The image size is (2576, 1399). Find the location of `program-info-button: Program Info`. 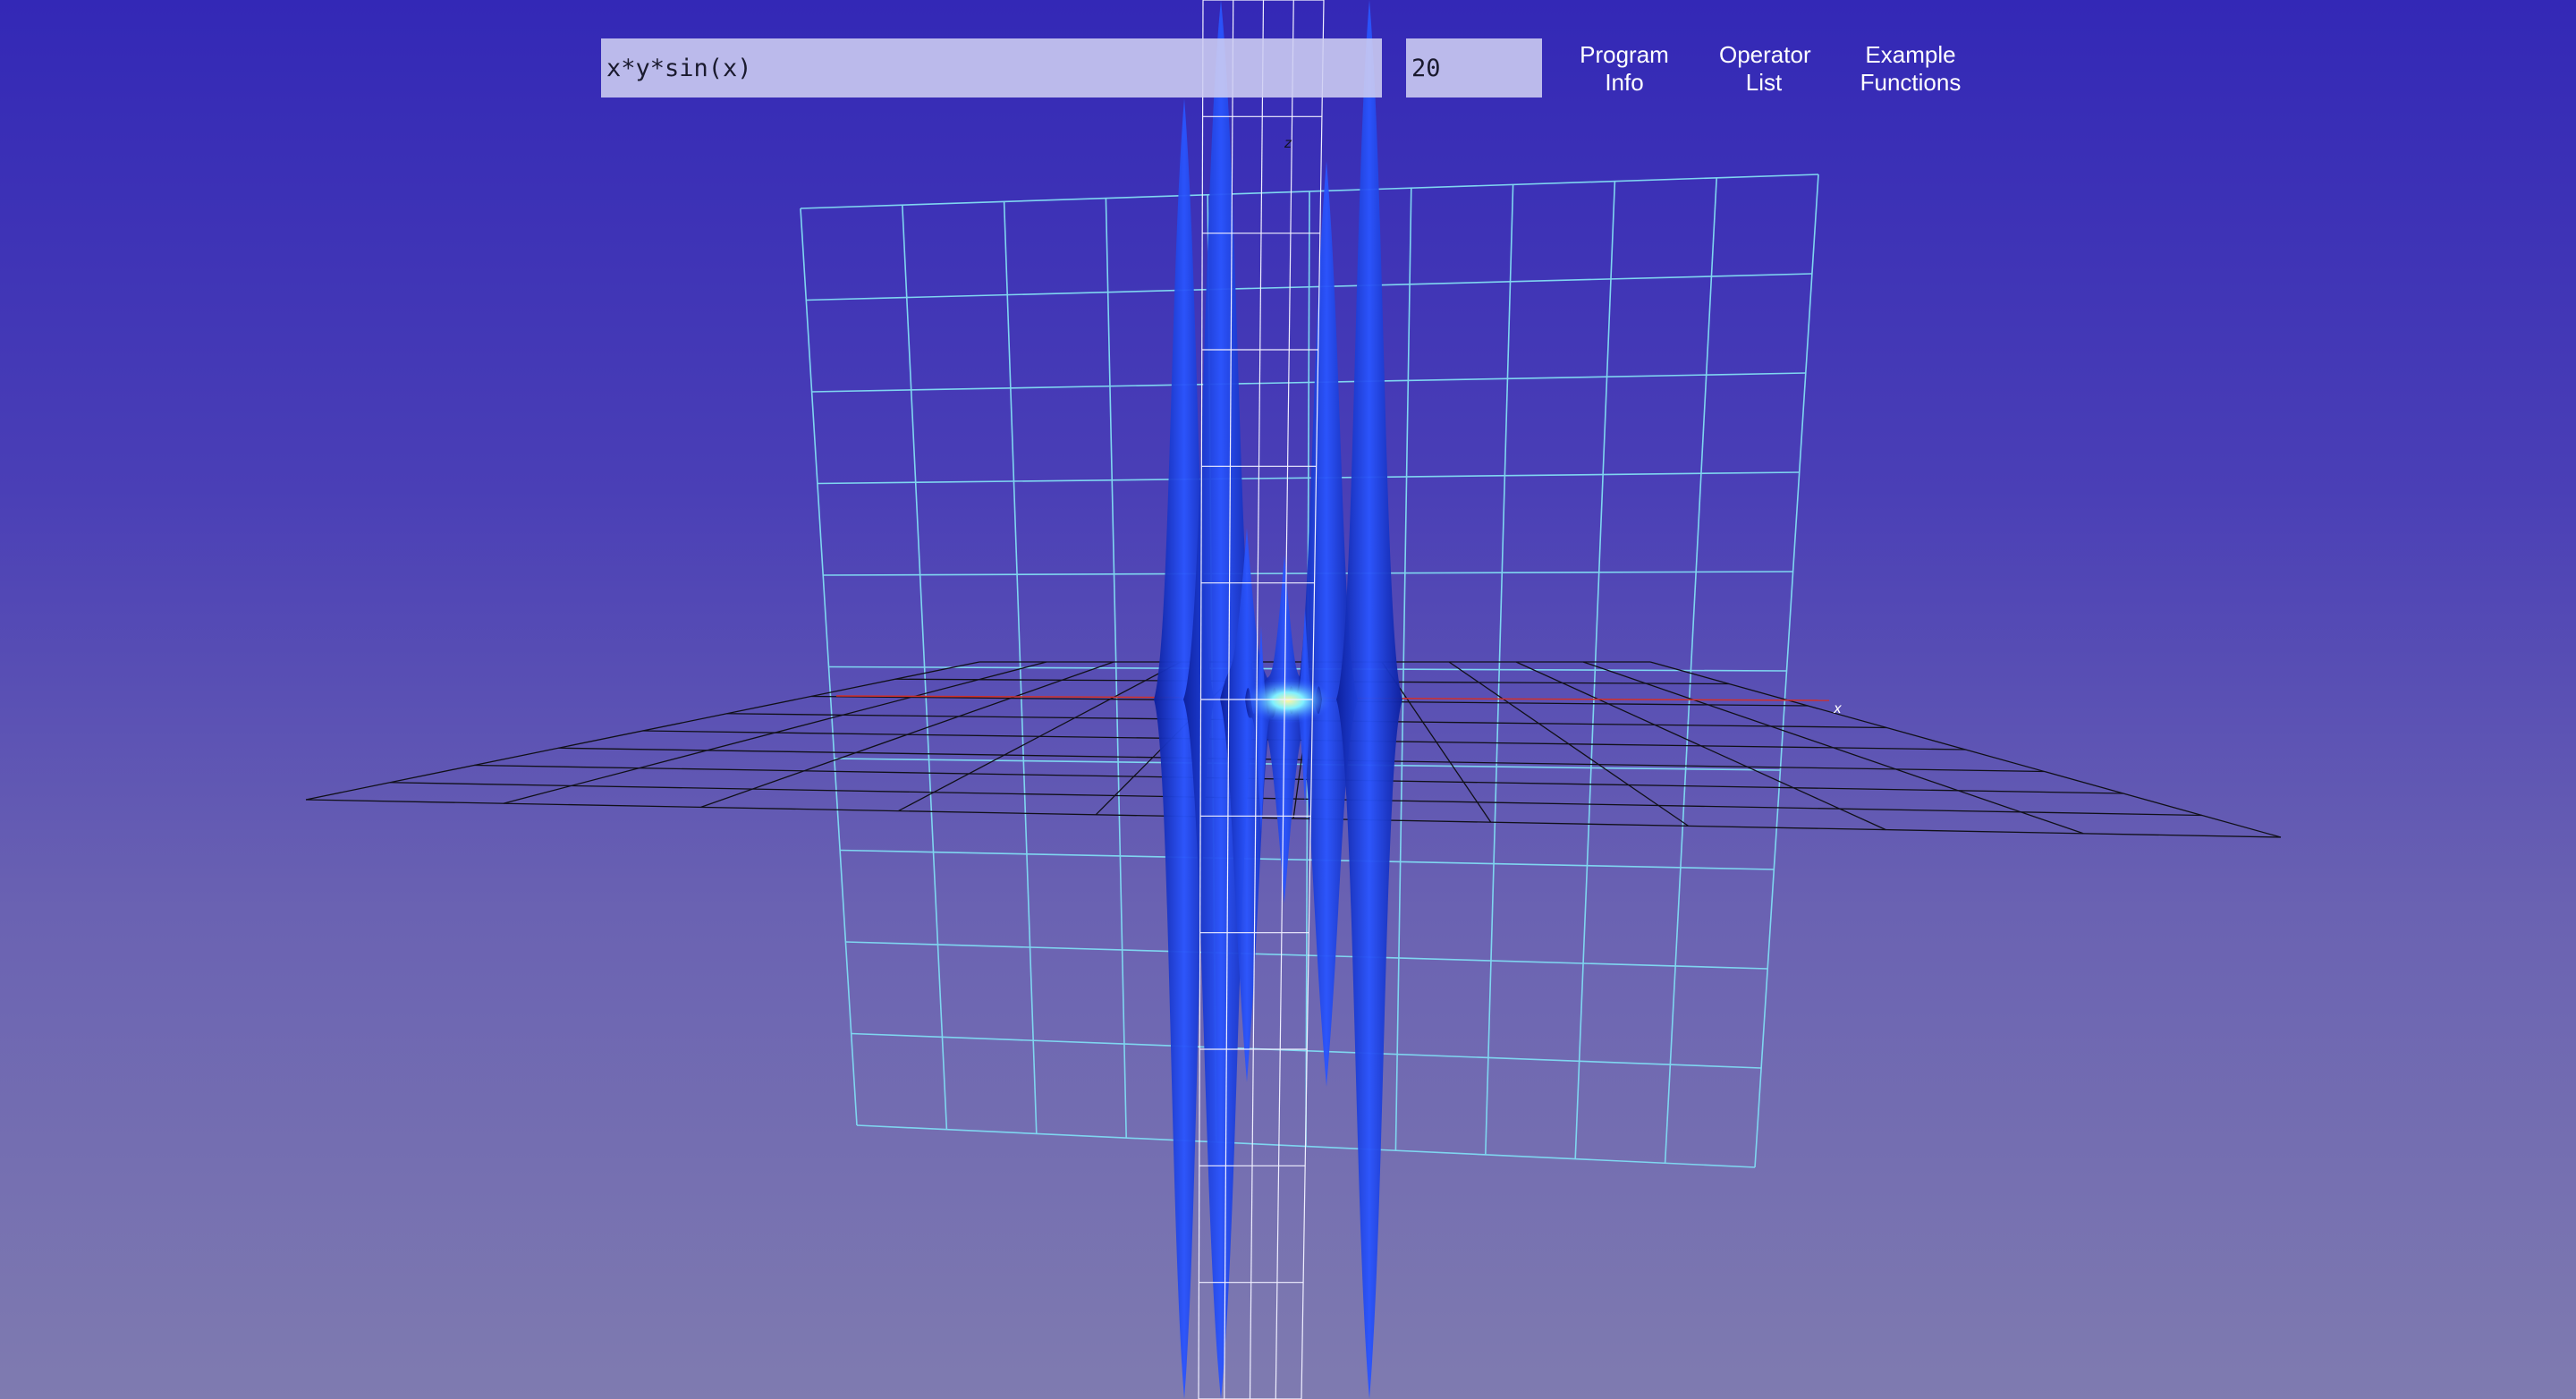

program-info-button: Program Info is located at coordinates (1624, 69).